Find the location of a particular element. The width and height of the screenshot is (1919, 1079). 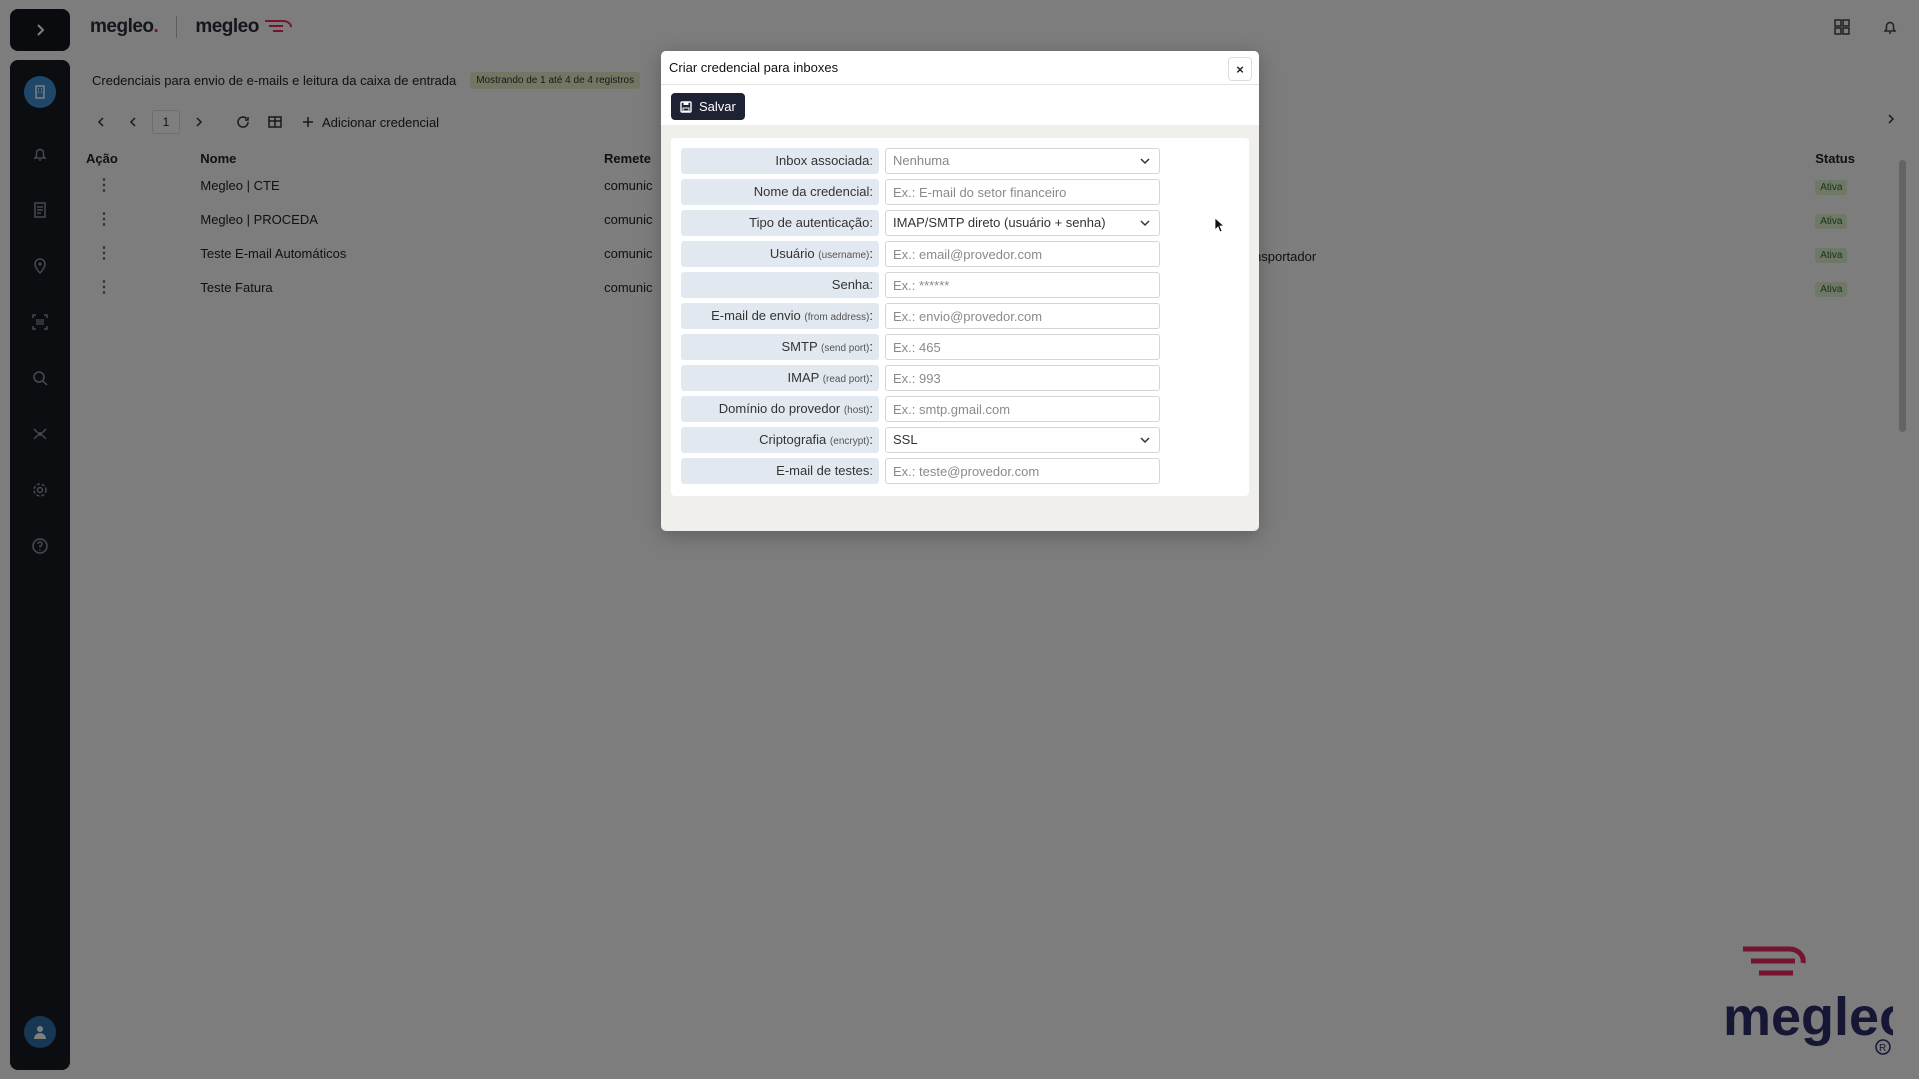

credential-name-input is located at coordinates (1022, 192).